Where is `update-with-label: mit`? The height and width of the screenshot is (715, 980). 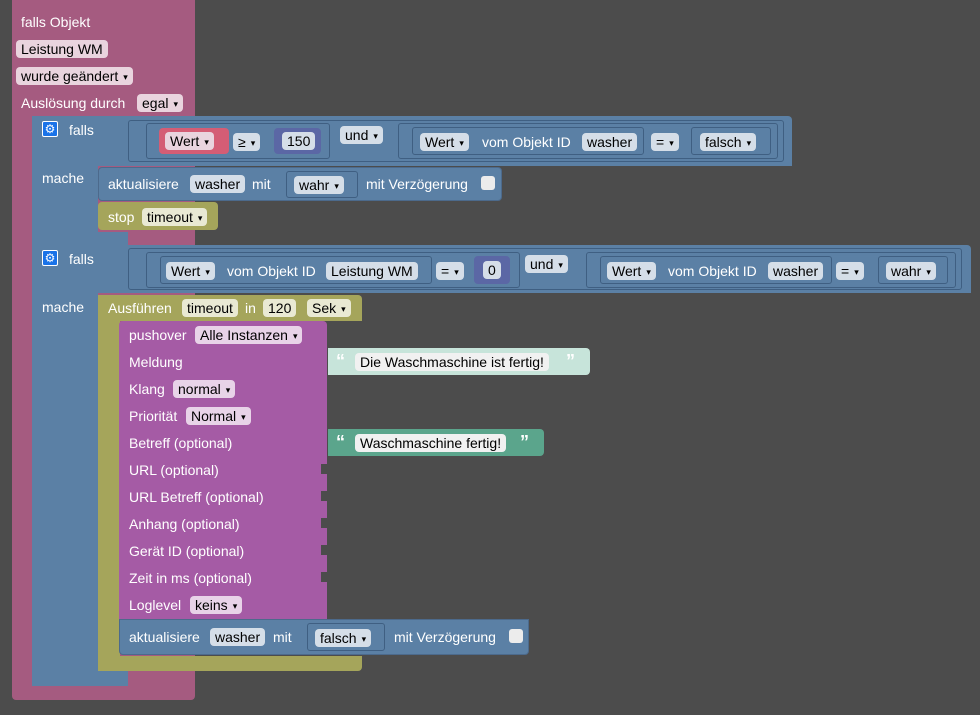
update-with-label: mit is located at coordinates (261, 184).